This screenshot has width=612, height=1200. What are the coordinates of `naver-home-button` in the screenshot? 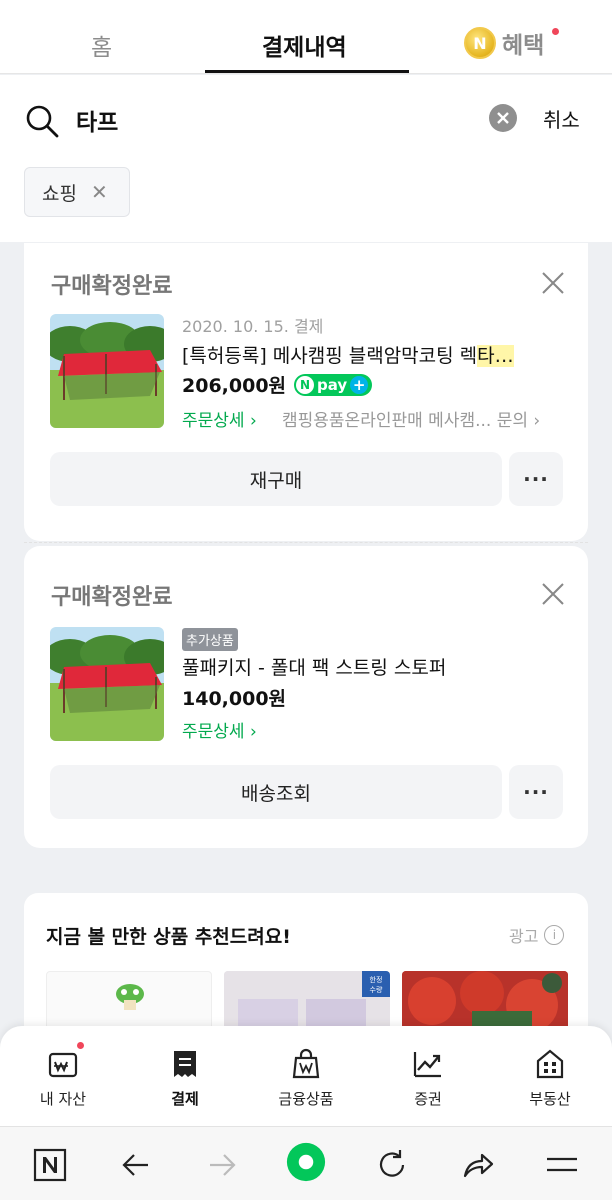 It's located at (50, 1165).